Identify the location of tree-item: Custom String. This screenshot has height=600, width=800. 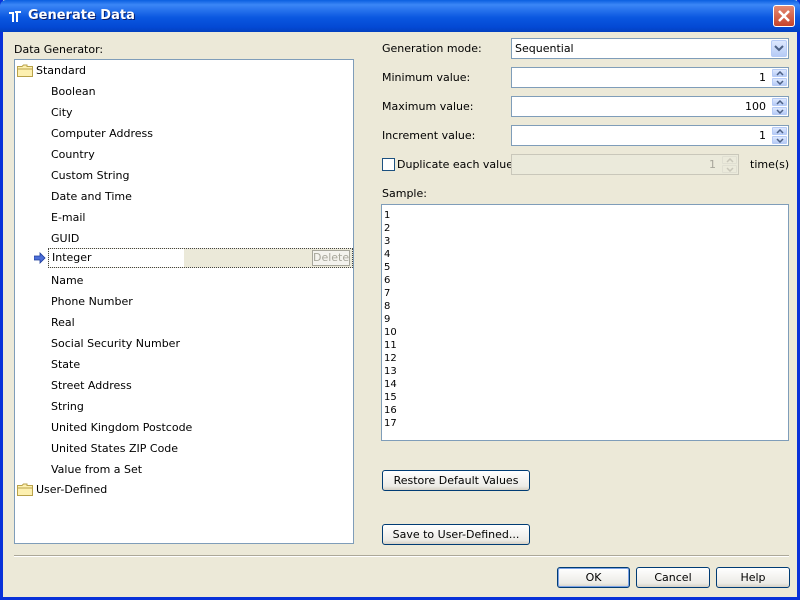
(90, 175).